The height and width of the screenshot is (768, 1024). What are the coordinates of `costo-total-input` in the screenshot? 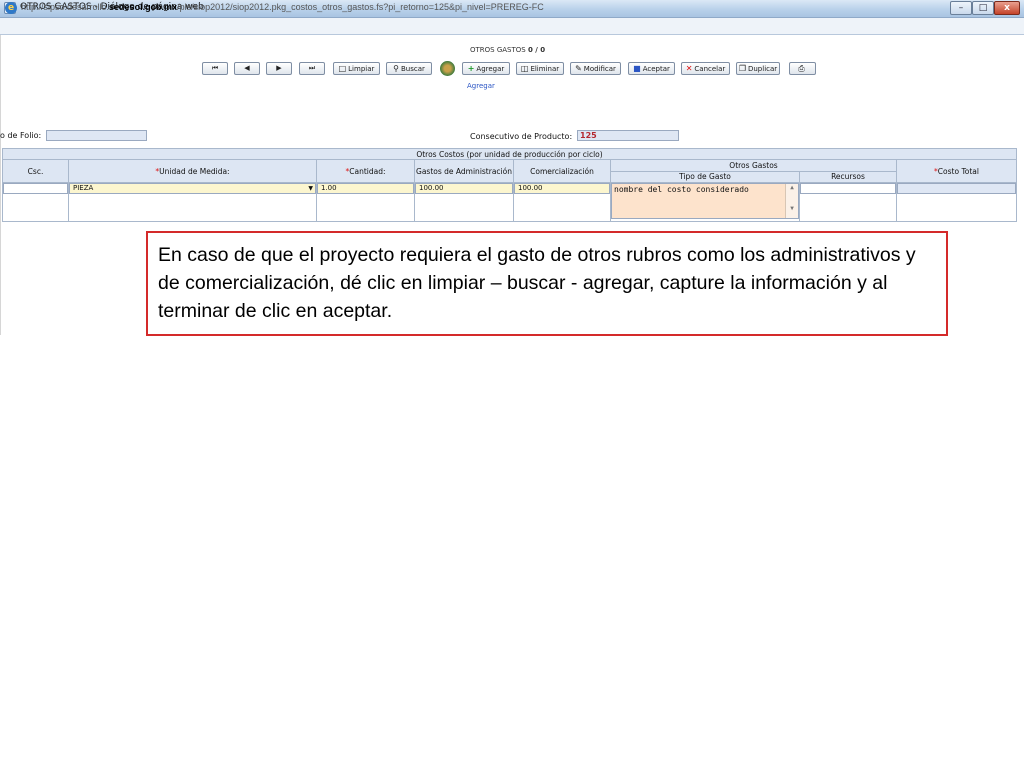 It's located at (956, 188).